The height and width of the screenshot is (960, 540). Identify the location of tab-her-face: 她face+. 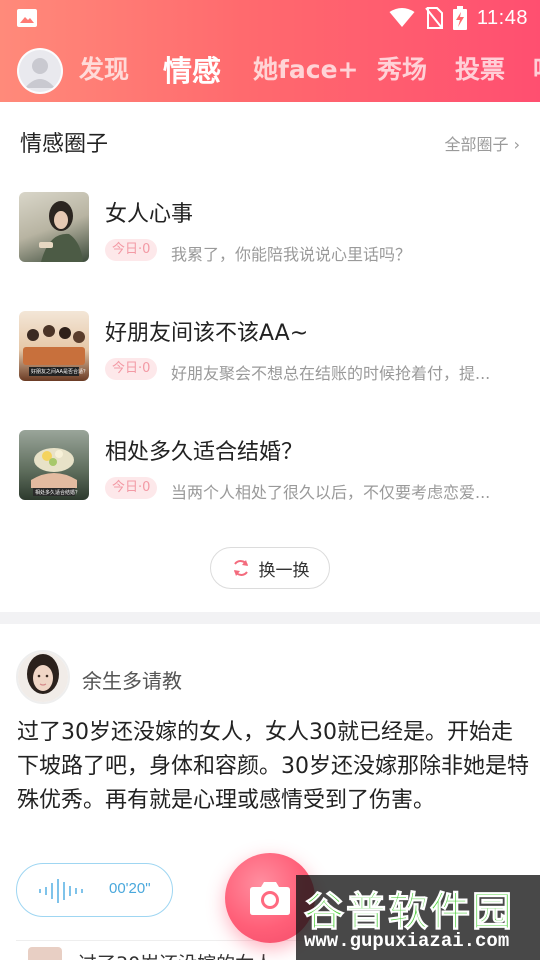
(305, 68).